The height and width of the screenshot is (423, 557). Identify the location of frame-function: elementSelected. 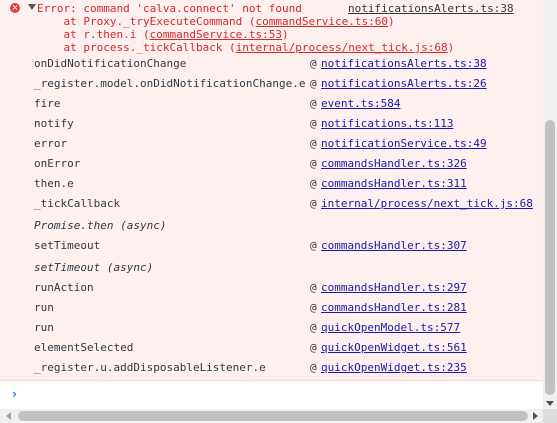
(84, 347).